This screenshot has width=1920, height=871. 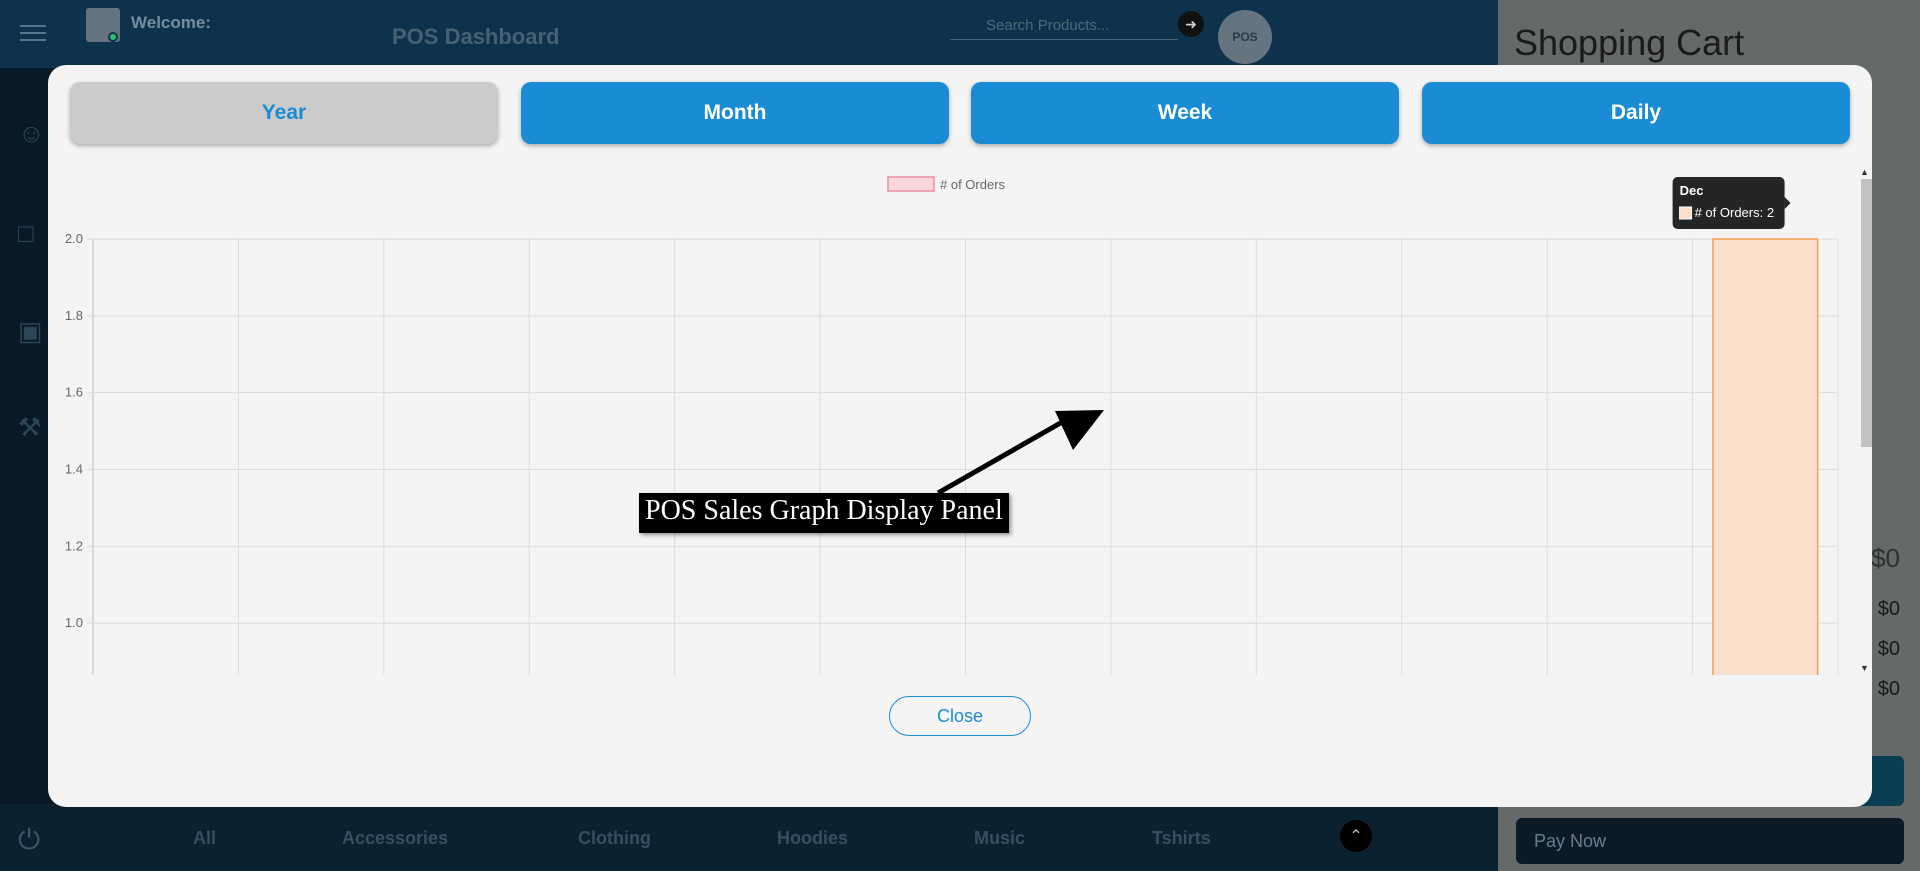 I want to click on y-tick-label: 1.2, so click(x=74, y=545).